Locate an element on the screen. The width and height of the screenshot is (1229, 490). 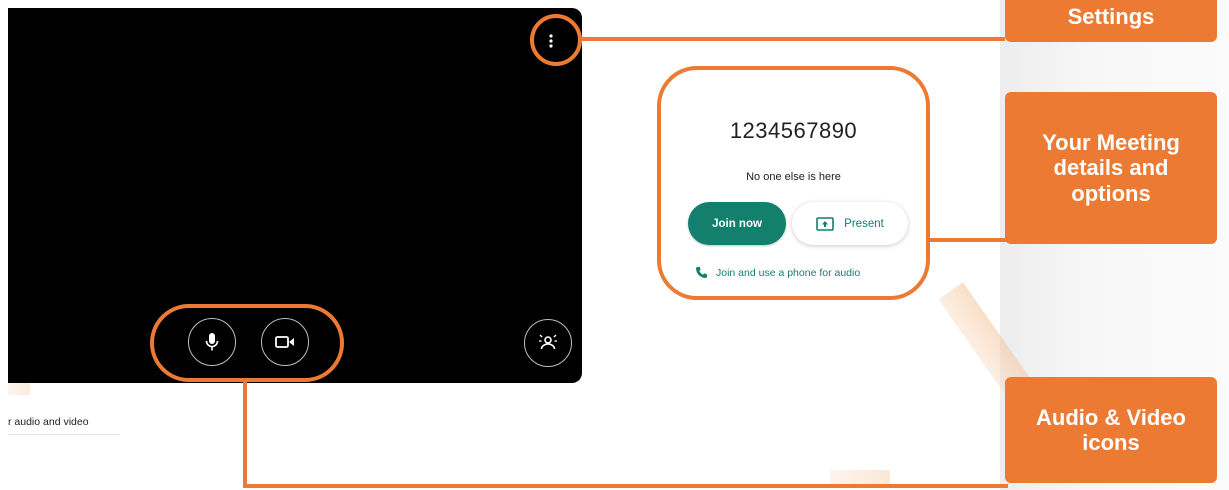
settings-highlight-ring is located at coordinates (556, 40).